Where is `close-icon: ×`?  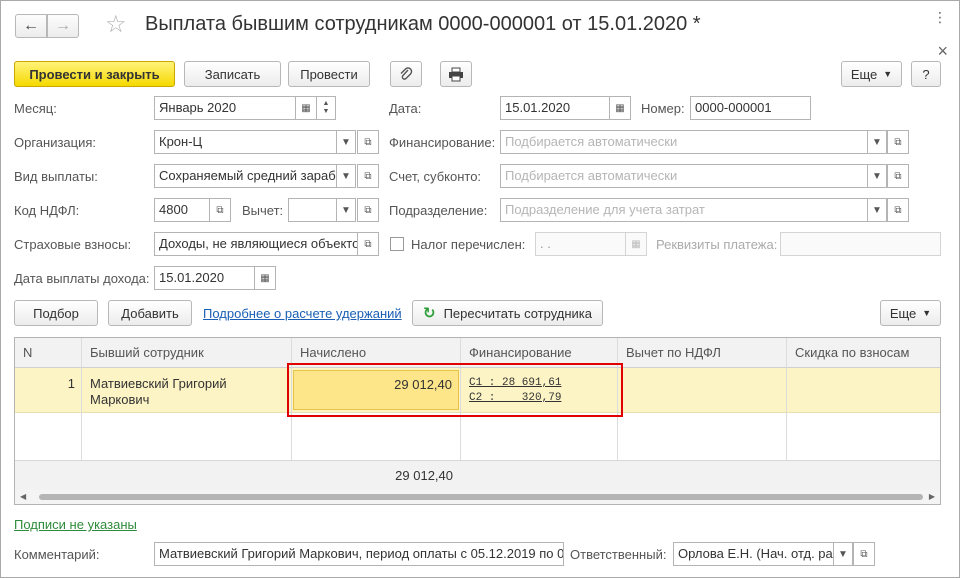 close-icon: × is located at coordinates (942, 51).